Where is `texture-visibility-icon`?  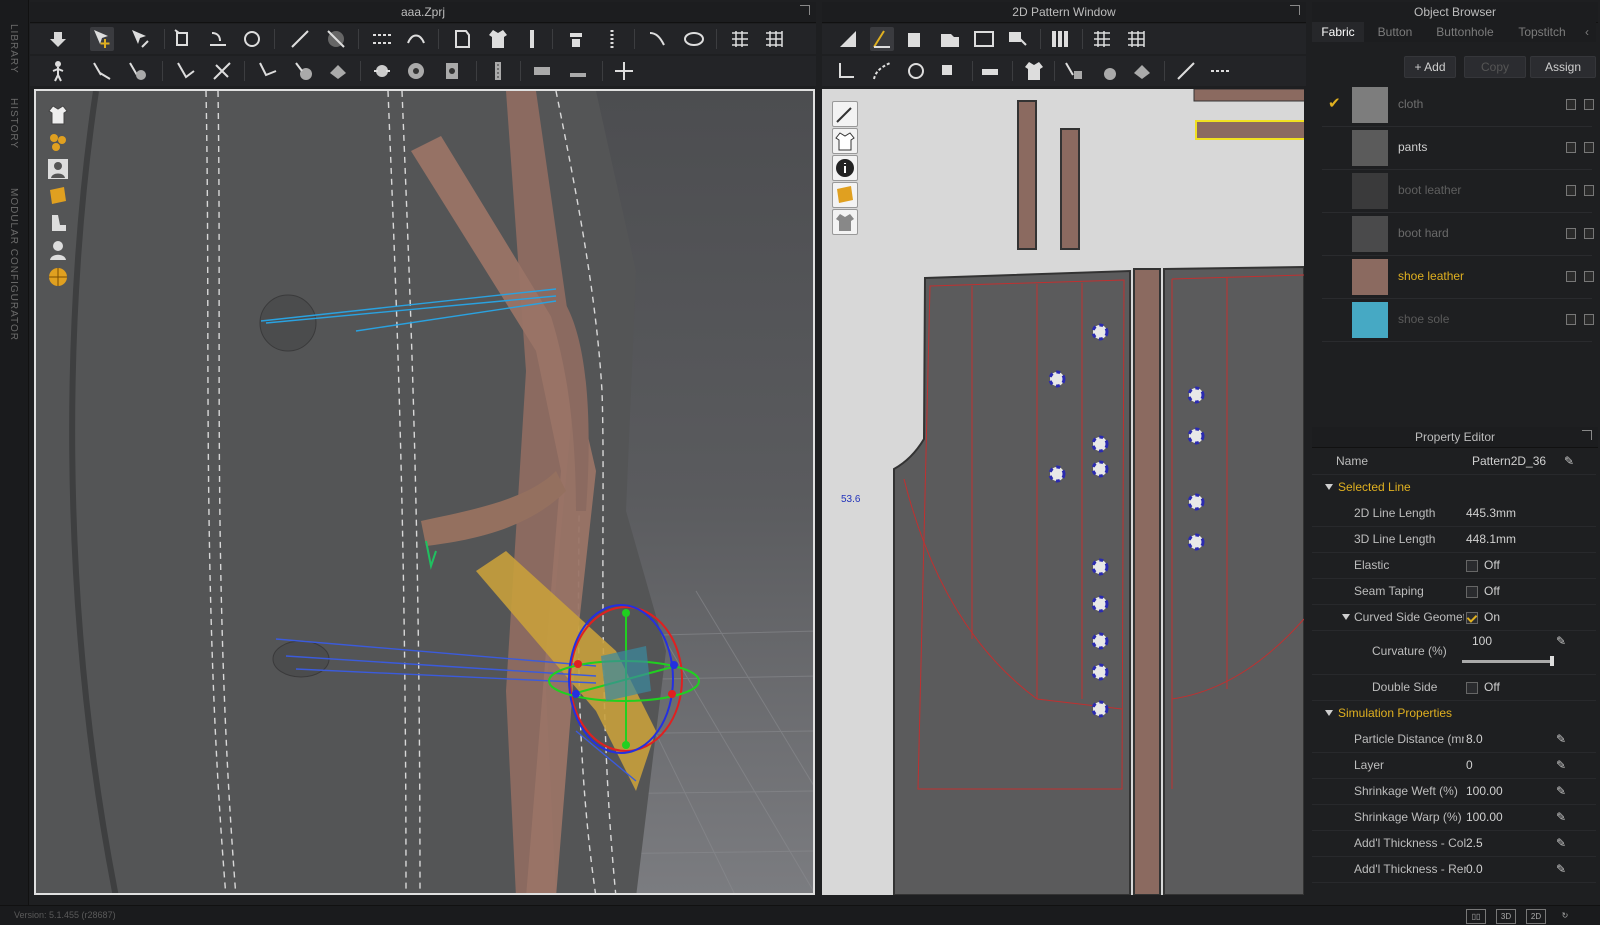
texture-visibility-icon is located at coordinates (58, 196).